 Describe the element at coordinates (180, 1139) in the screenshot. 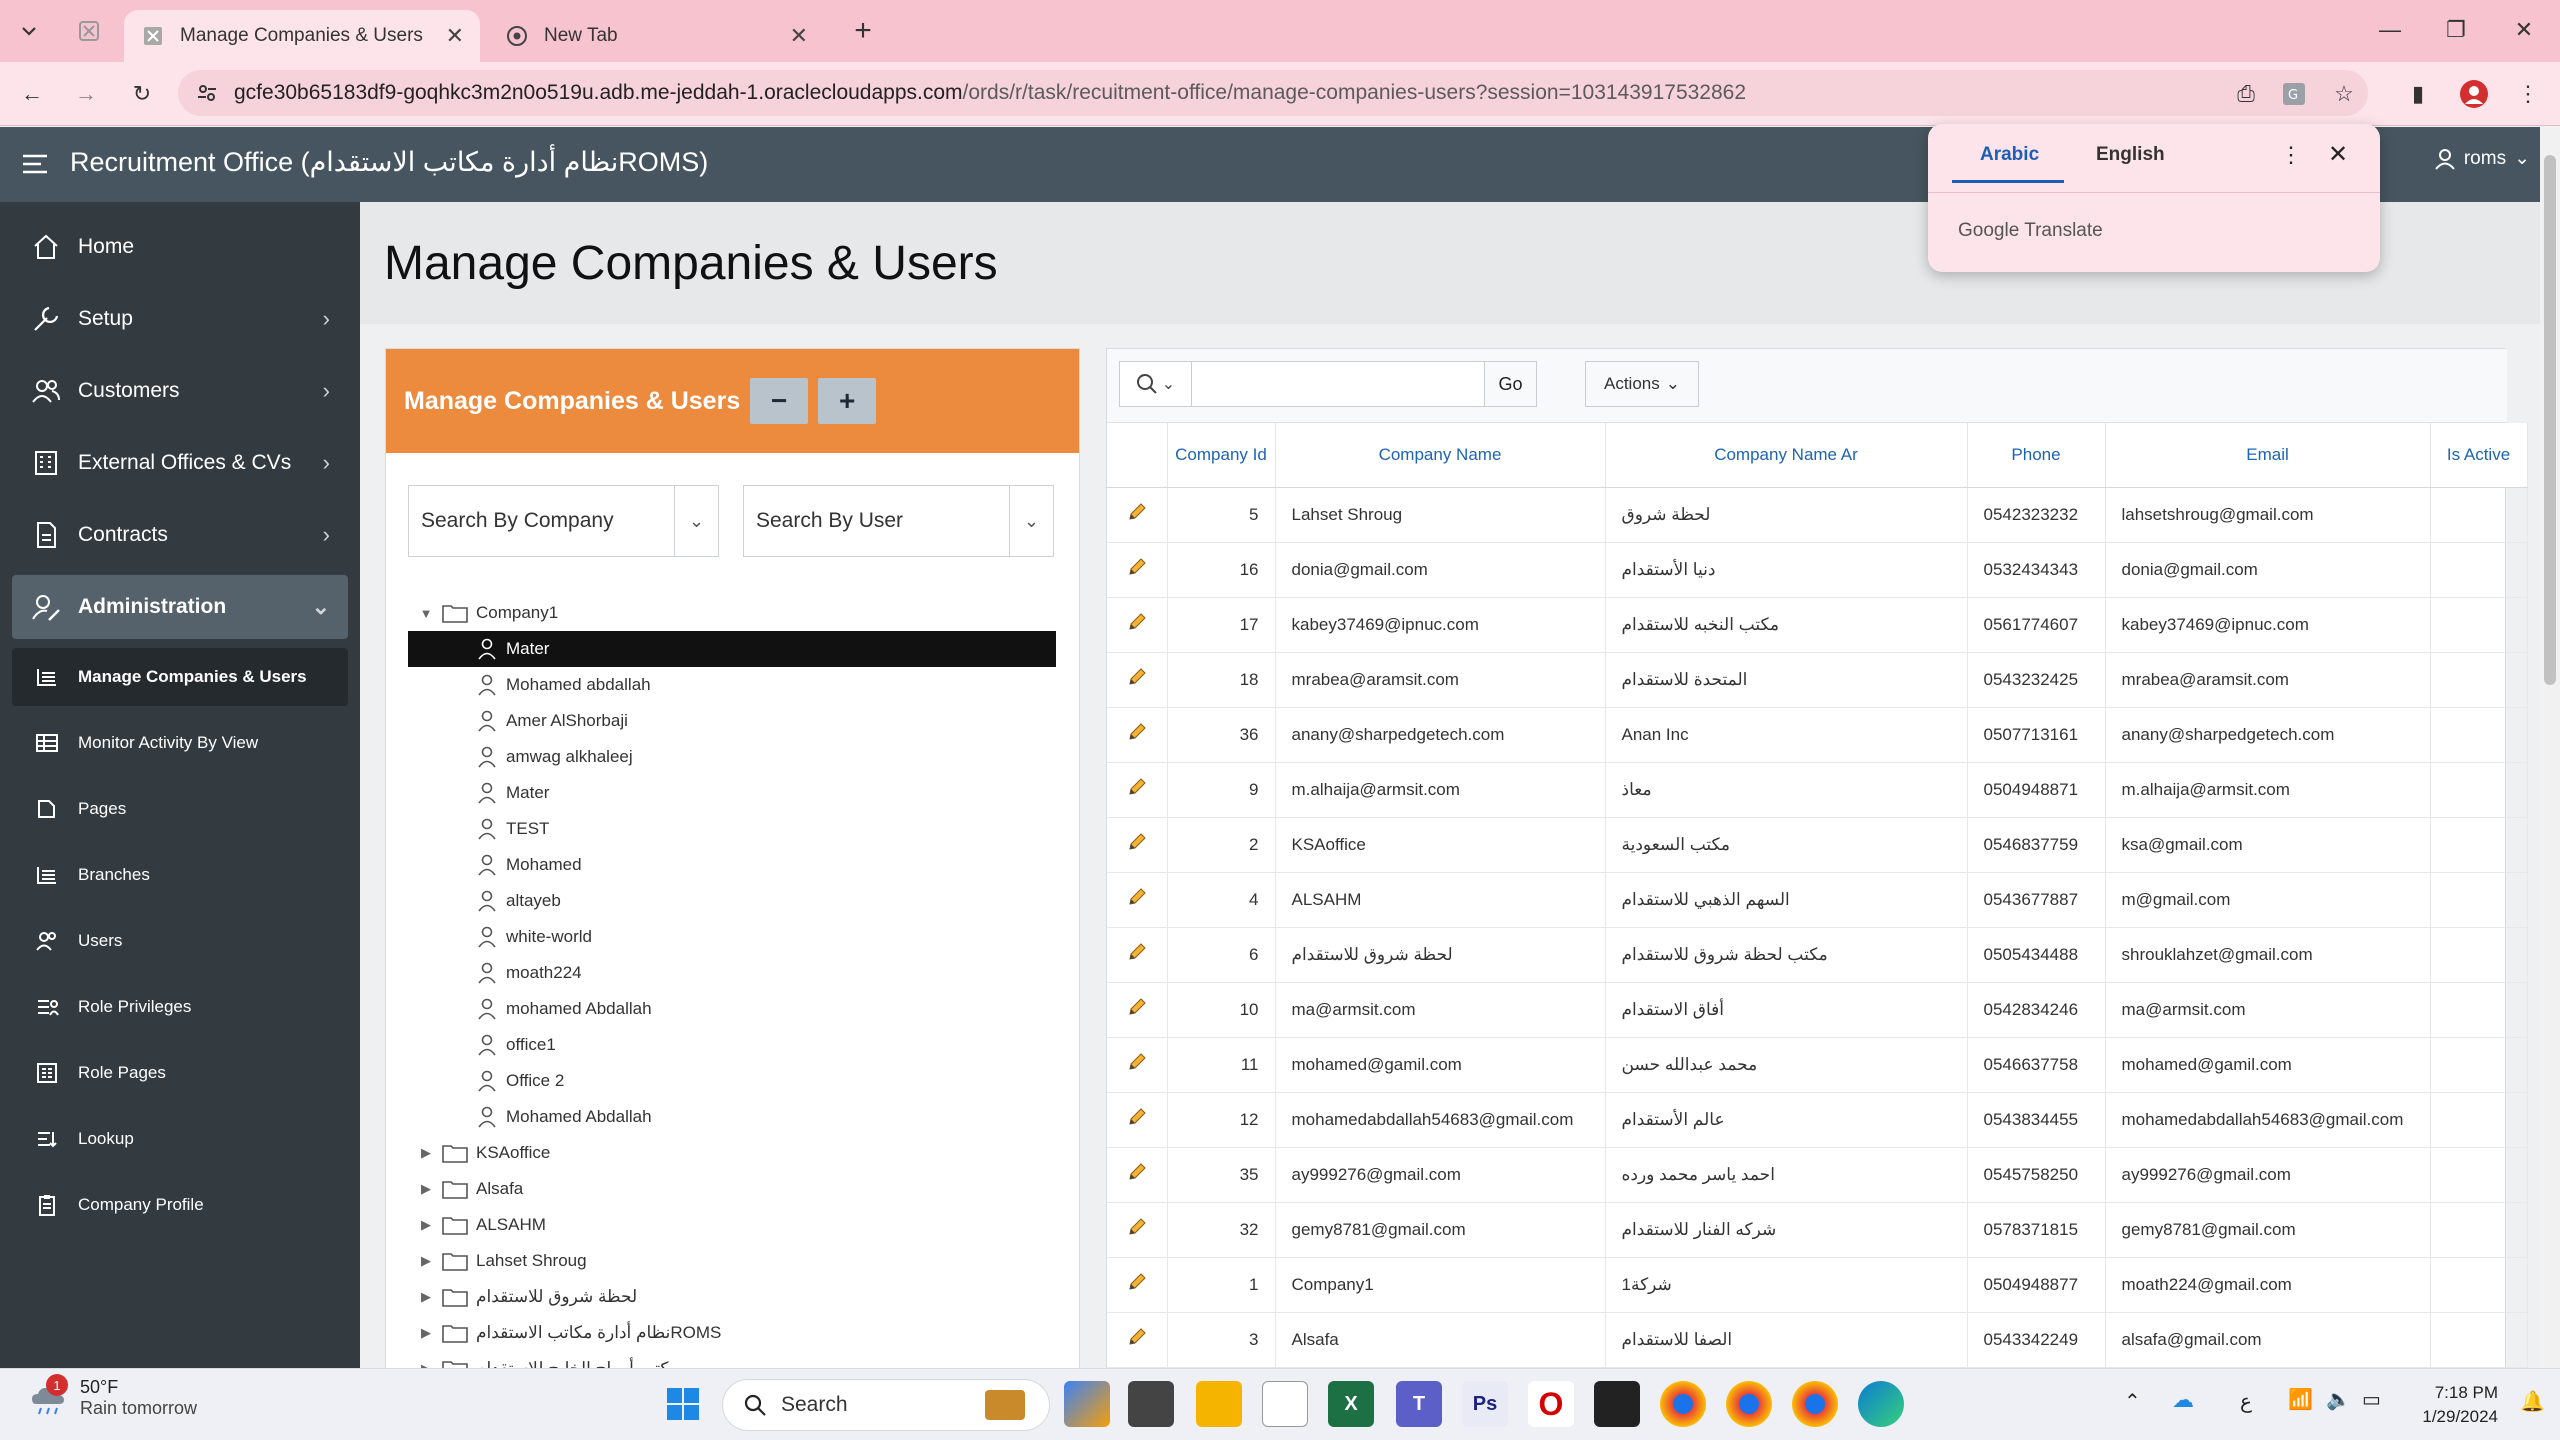

I see `sidebar-subitem-lookup: Lookup` at that location.